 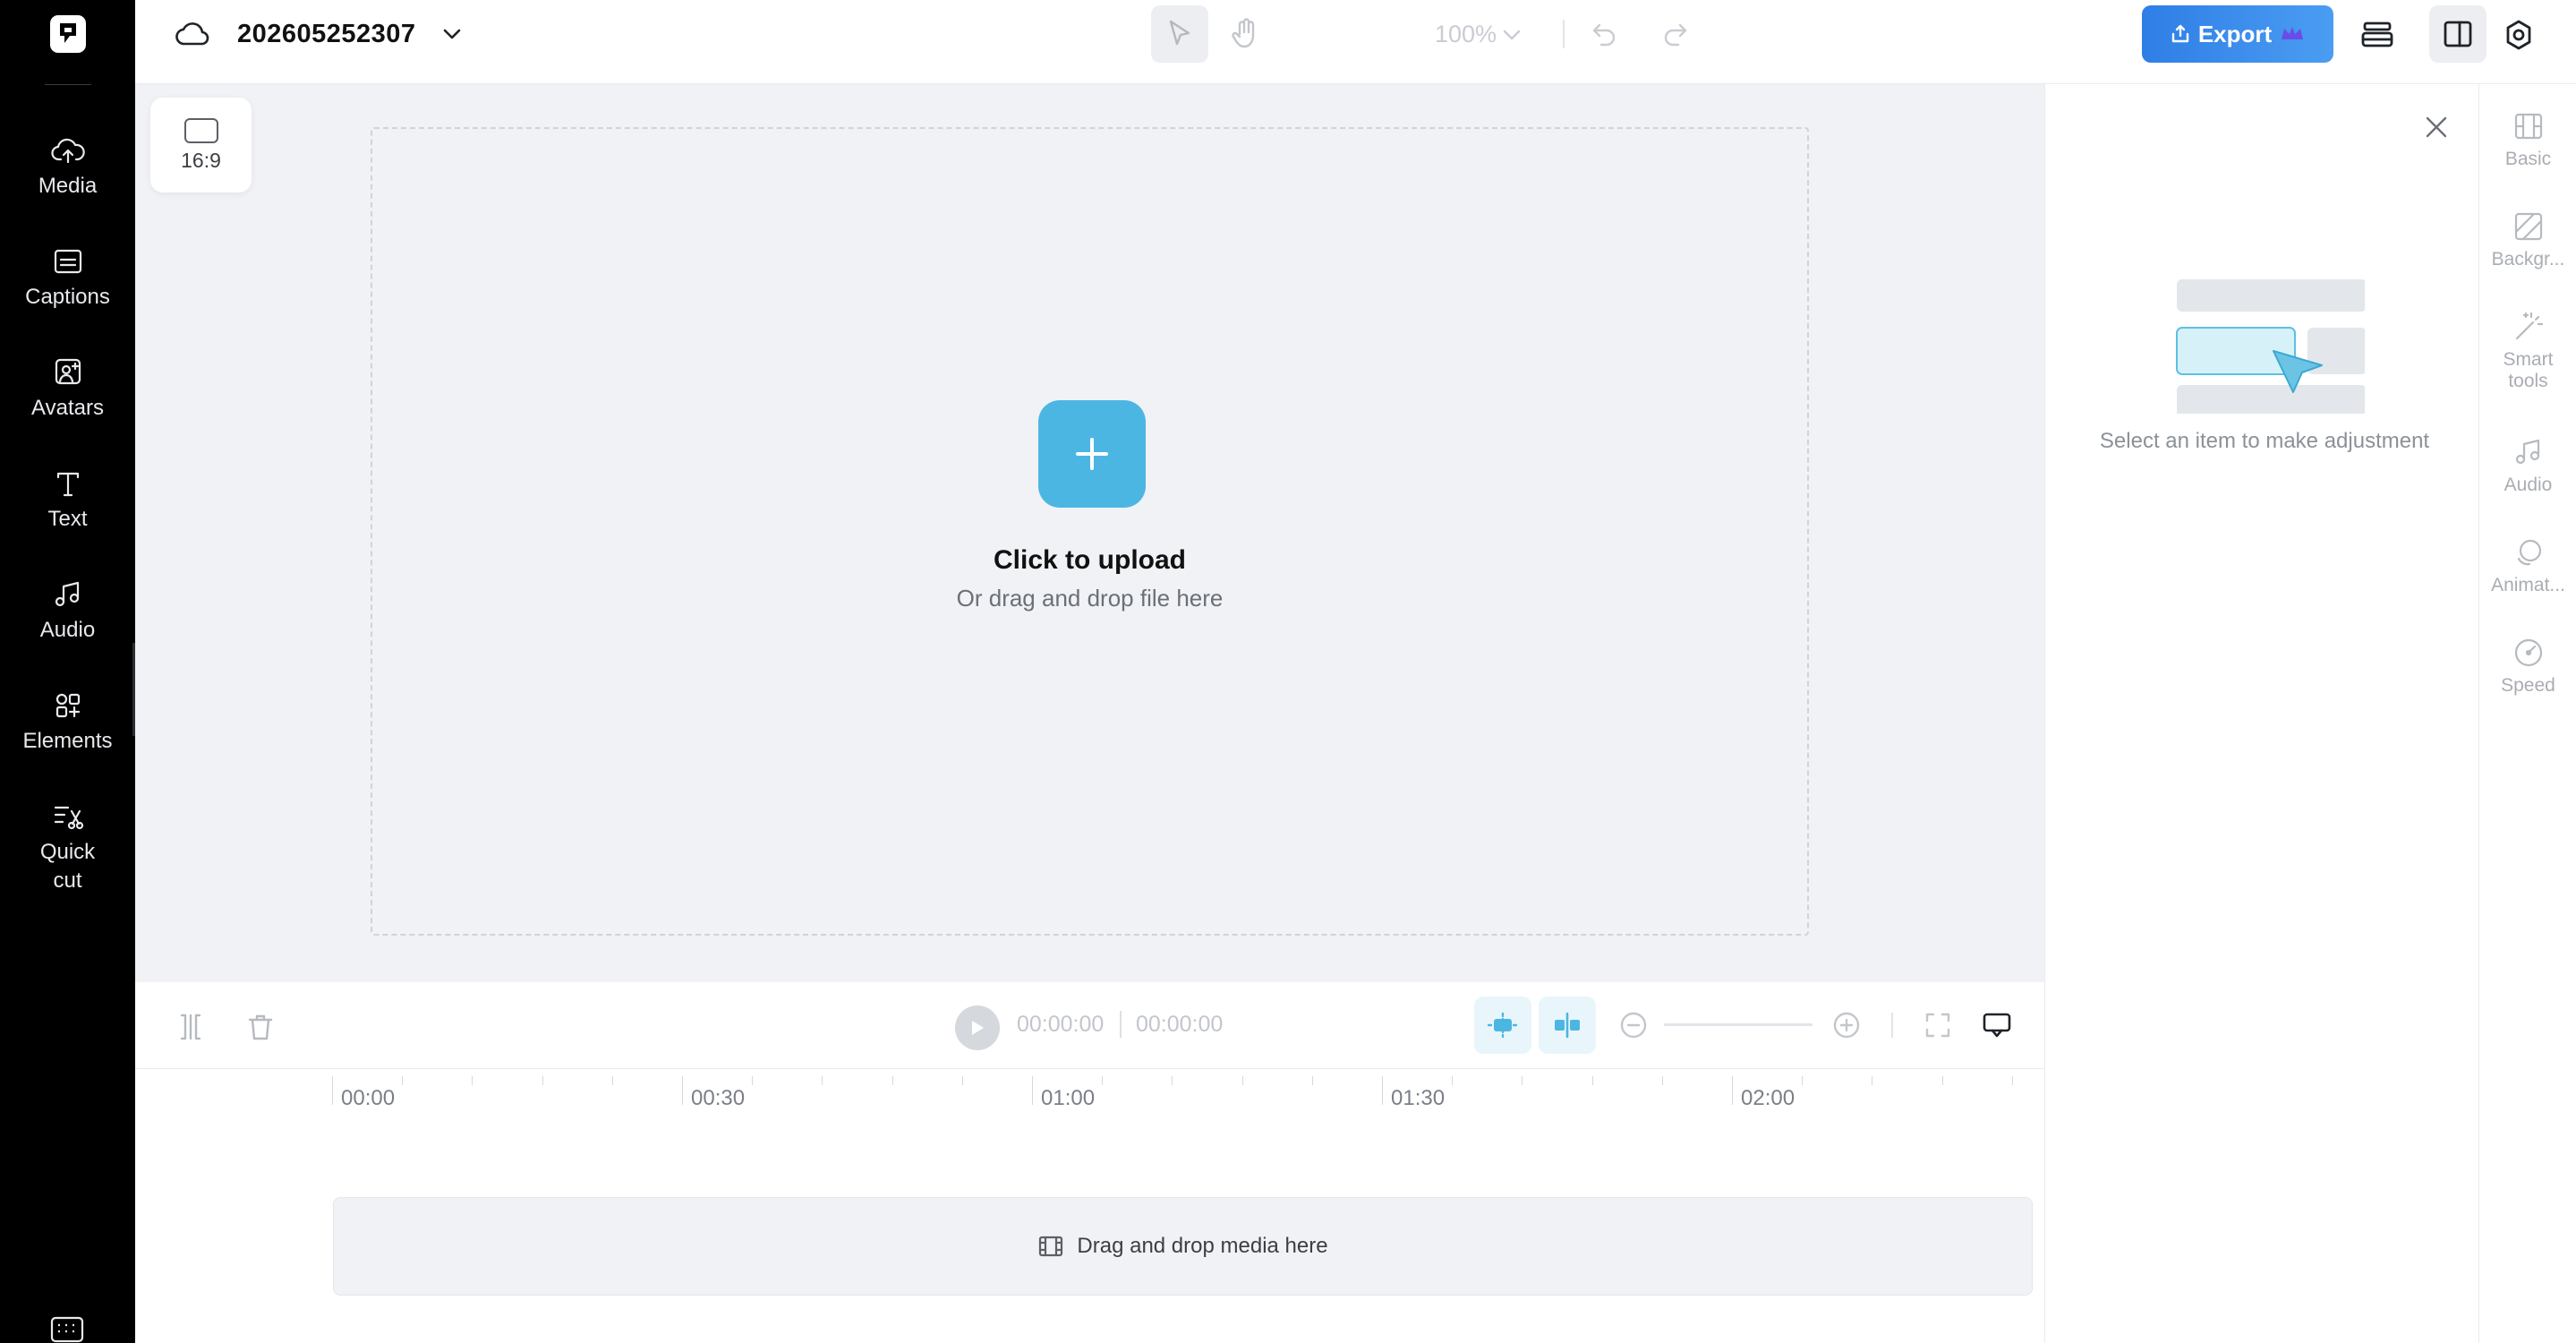 I want to click on fit-timeline-button, so click(x=1938, y=1025).